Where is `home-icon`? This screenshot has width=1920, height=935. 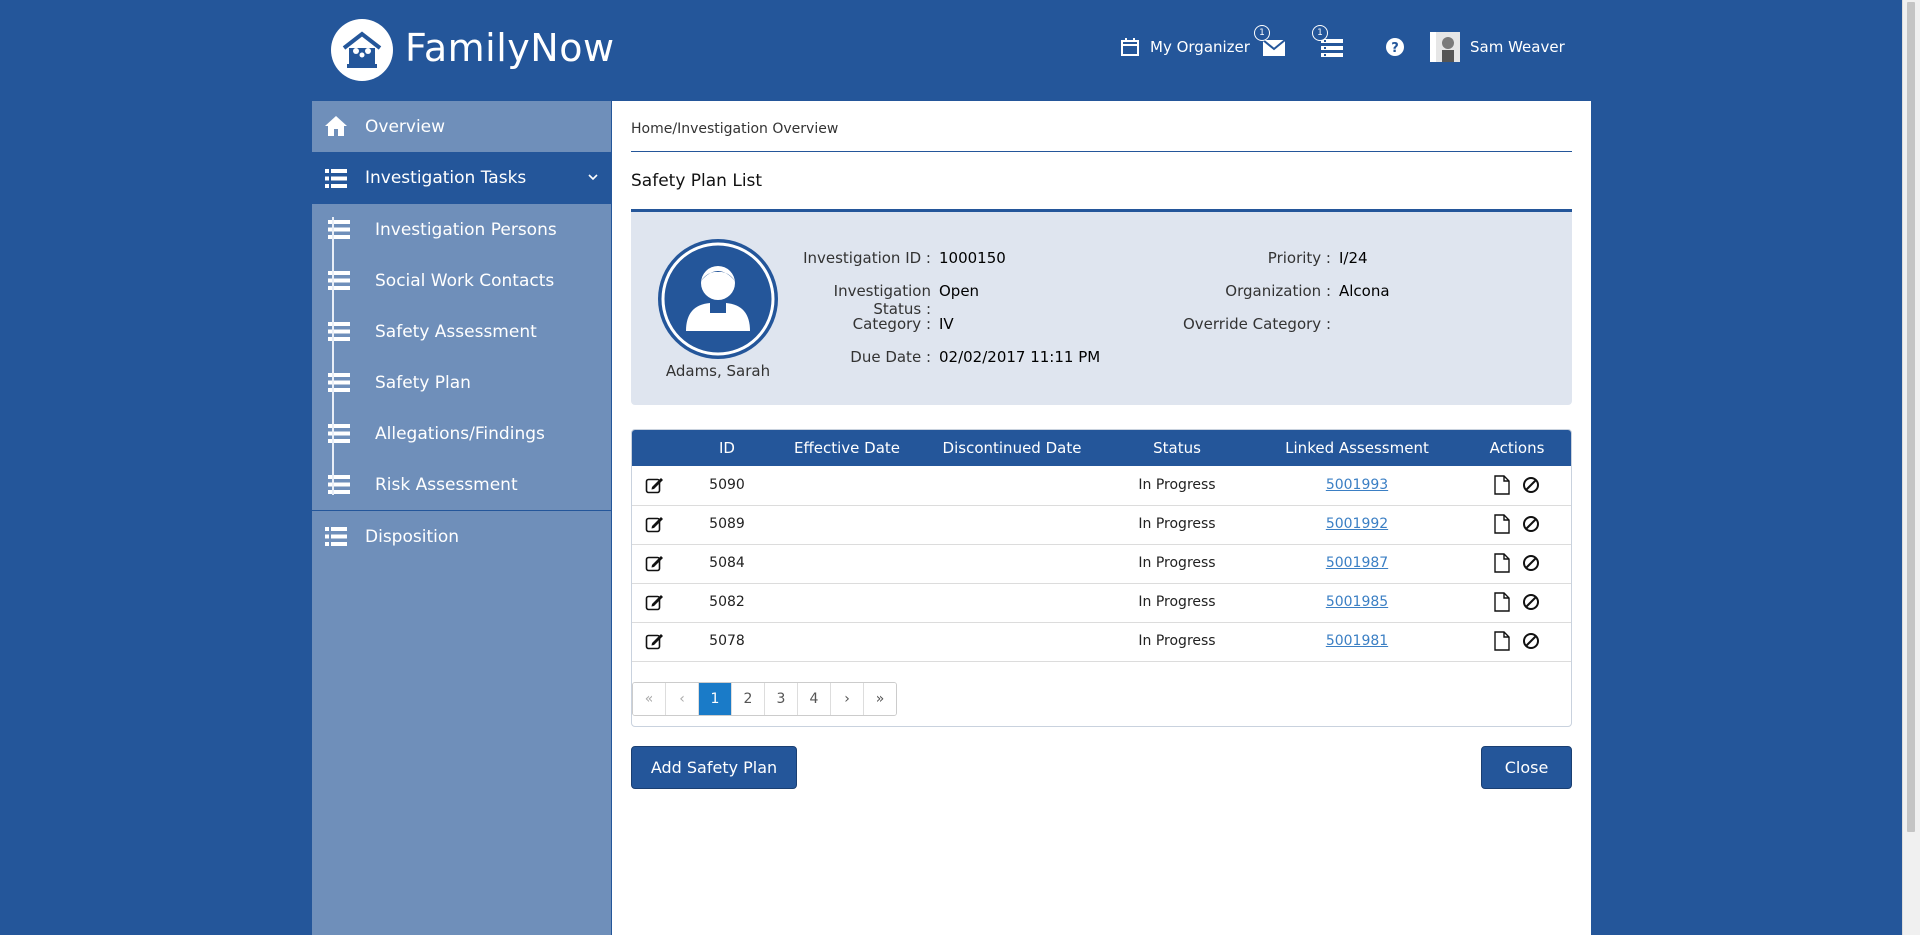
home-icon is located at coordinates (336, 126).